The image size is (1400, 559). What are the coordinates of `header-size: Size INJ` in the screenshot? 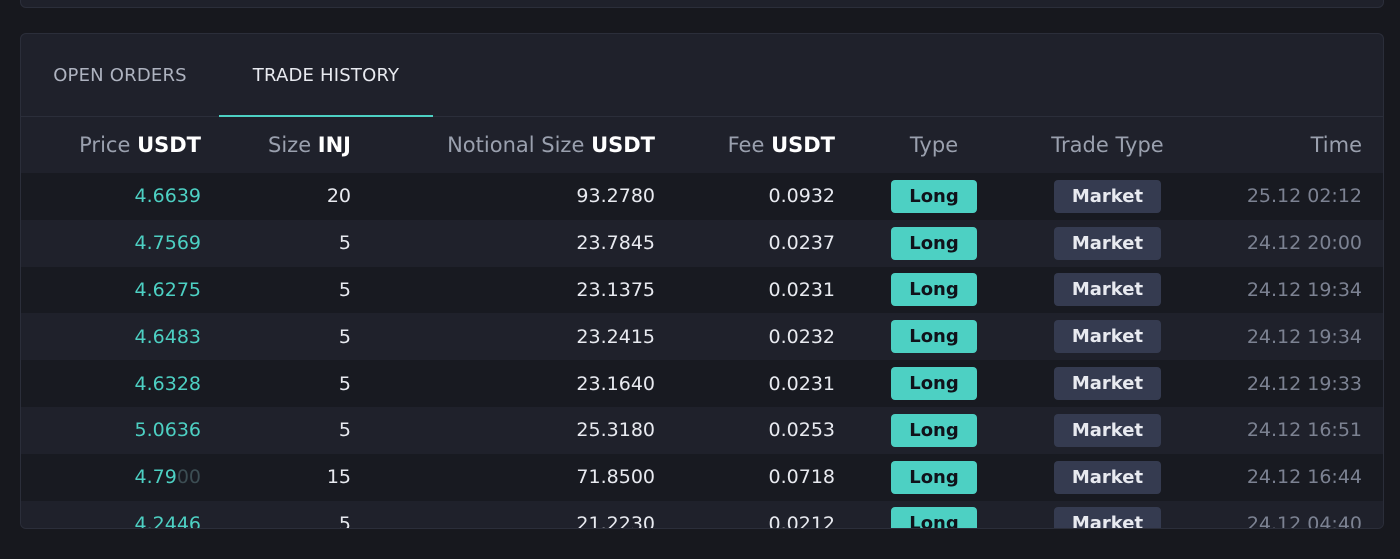 It's located at (309, 145).